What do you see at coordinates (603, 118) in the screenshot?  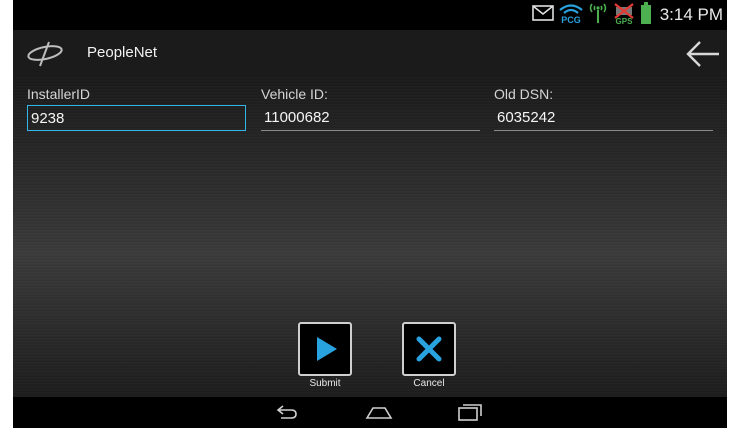 I see `old-dsn-field: 6035242` at bounding box center [603, 118].